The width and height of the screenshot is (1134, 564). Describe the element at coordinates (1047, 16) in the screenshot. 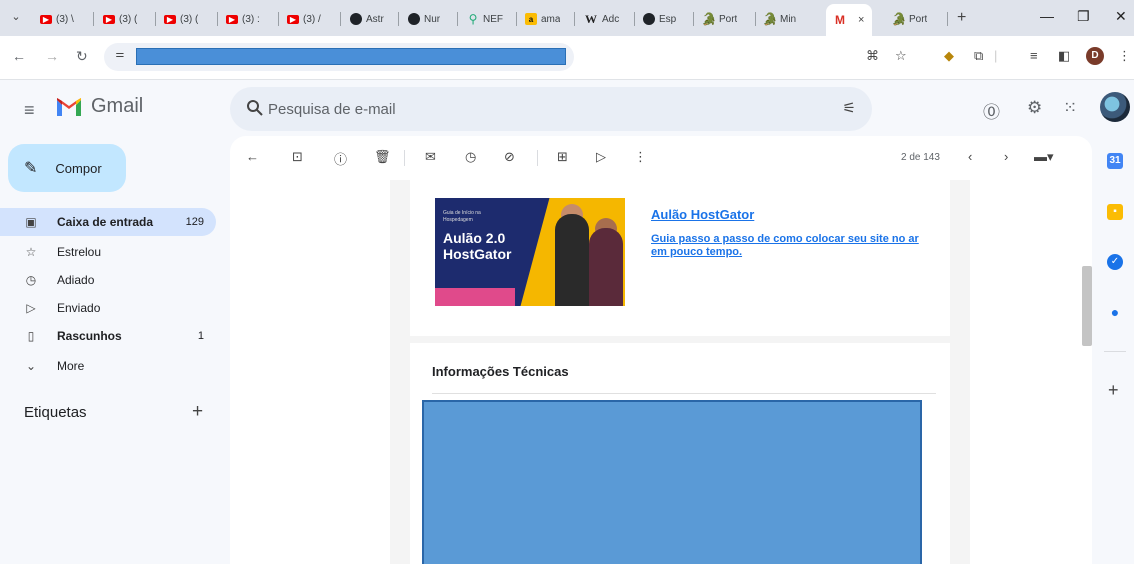

I see `minimize-button: —` at that location.